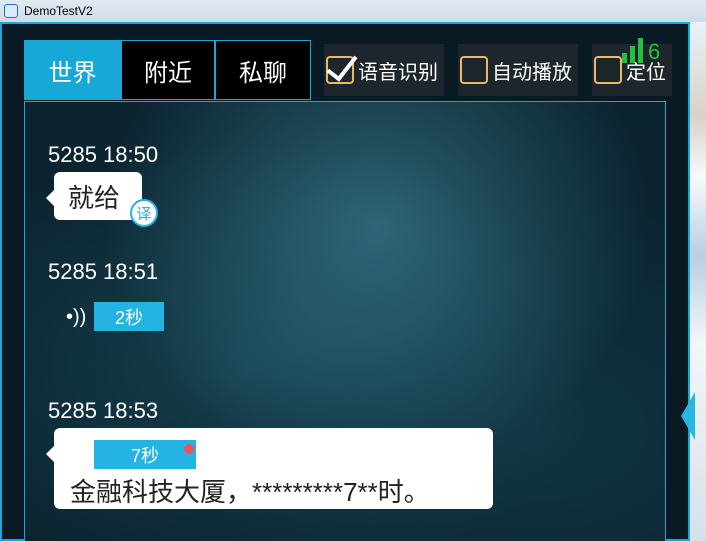  I want to click on tab-private: 私聊, so click(263, 70).